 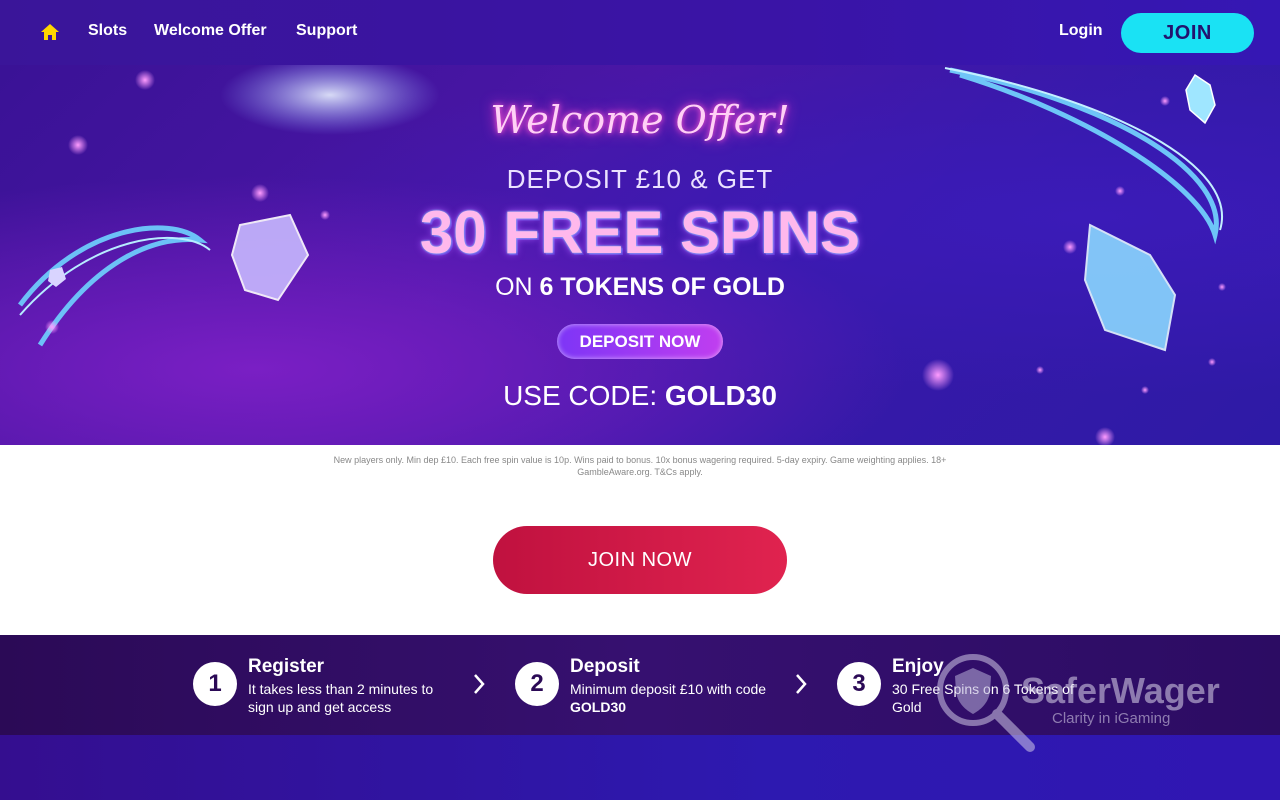 I want to click on join-now-button: JOIN NOW, so click(x=640, y=560).